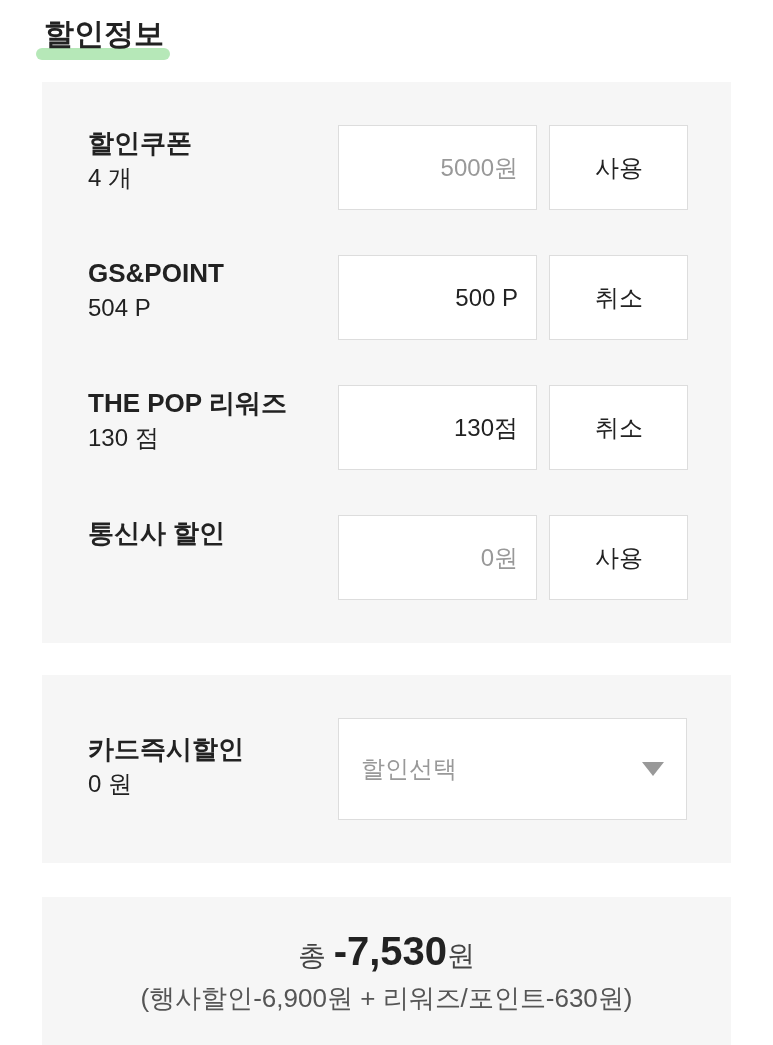 This screenshot has height=1045, width=773. I want to click on discount-label: THE POP 리워즈, so click(188, 403).